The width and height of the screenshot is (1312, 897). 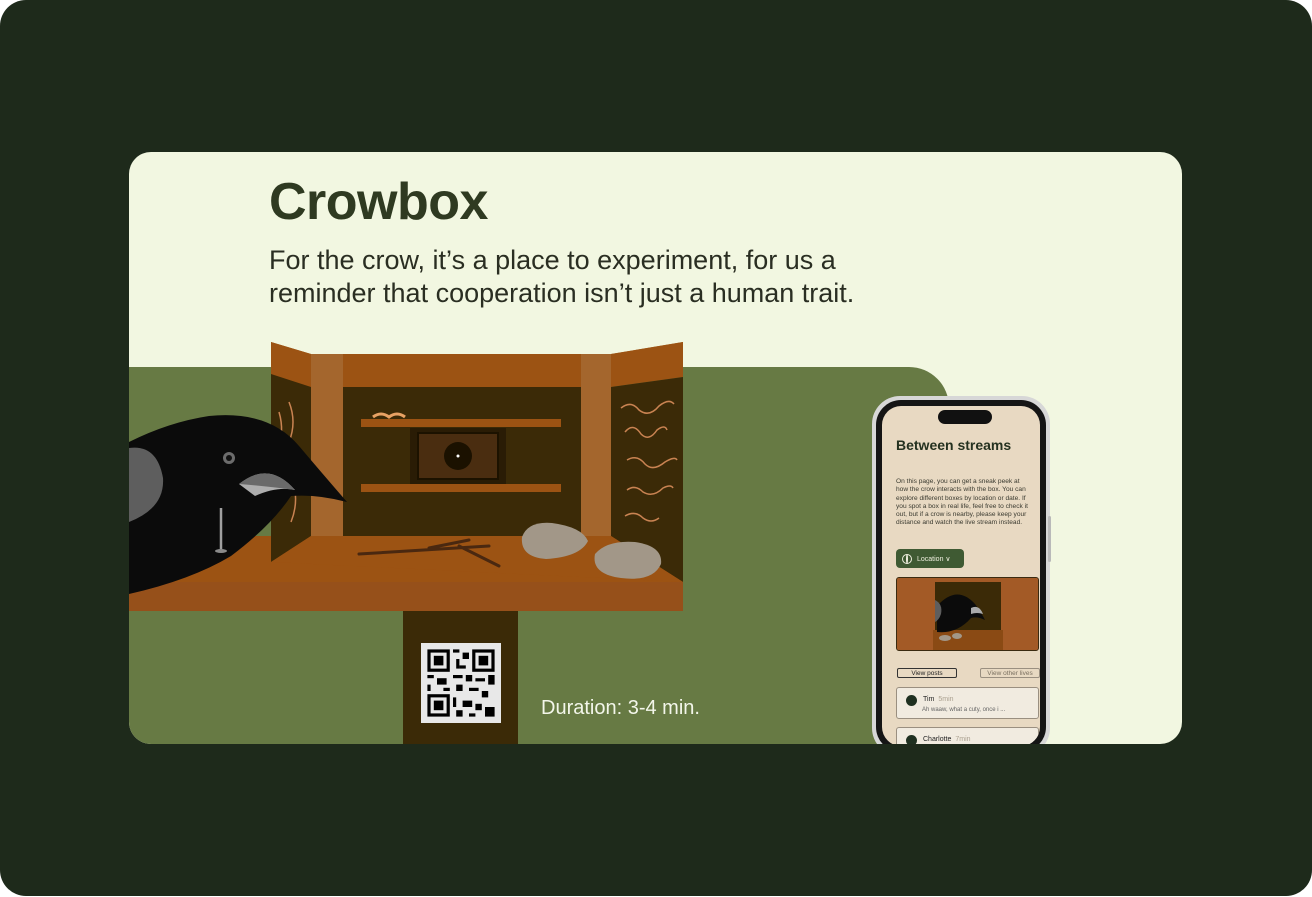 What do you see at coordinates (620, 708) in the screenshot?
I see `duration-label: Duration: 3-4 min.` at bounding box center [620, 708].